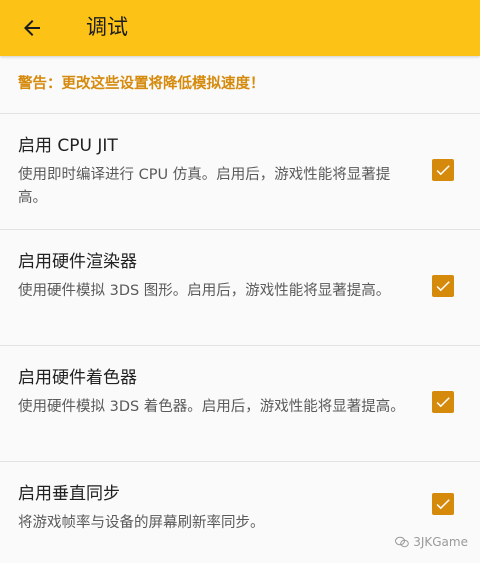 The image size is (480, 563). I want to click on watermark-text: 3JKGame, so click(440, 542).